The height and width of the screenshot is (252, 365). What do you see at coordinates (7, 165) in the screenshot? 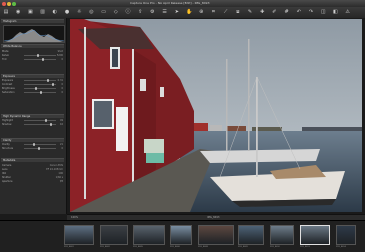
I see `tool-row-label: Camera` at bounding box center [7, 165].